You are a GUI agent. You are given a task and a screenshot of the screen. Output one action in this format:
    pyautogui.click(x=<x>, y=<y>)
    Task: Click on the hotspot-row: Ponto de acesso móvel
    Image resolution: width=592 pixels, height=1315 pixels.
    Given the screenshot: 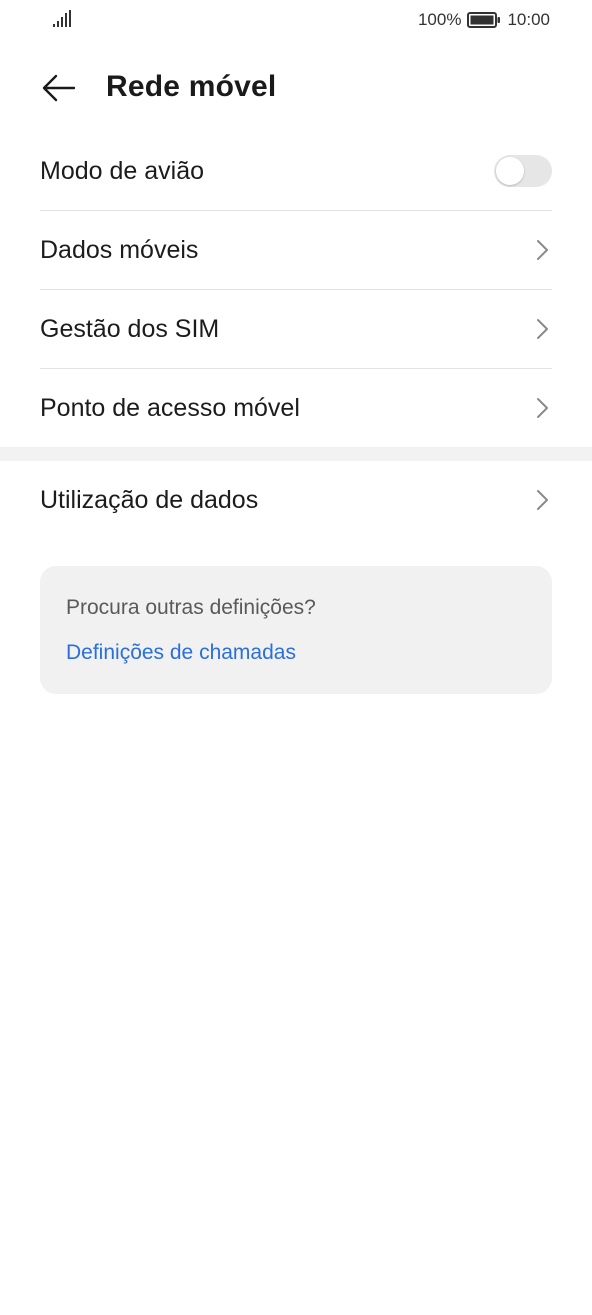 What is the action you would take?
    pyautogui.click(x=296, y=408)
    